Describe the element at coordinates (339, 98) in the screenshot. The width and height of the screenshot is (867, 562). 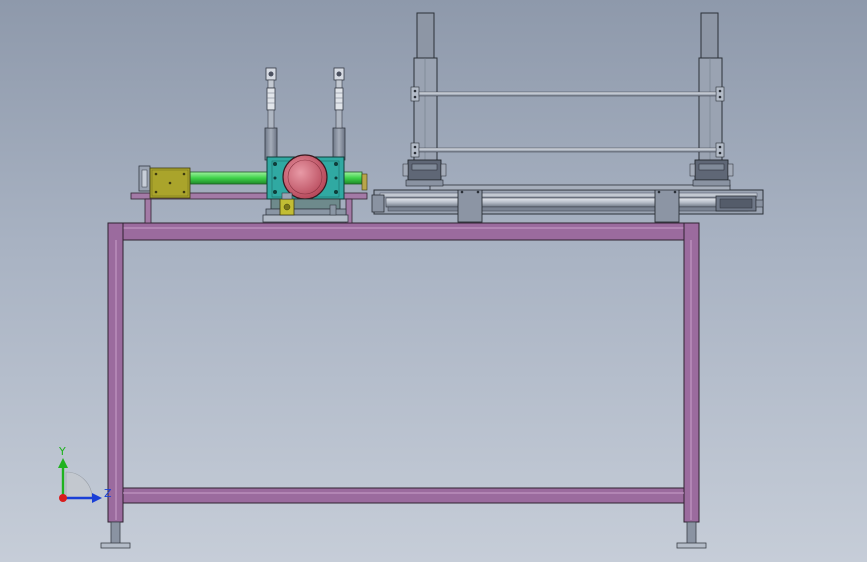
I see `spring-damper-right` at that location.